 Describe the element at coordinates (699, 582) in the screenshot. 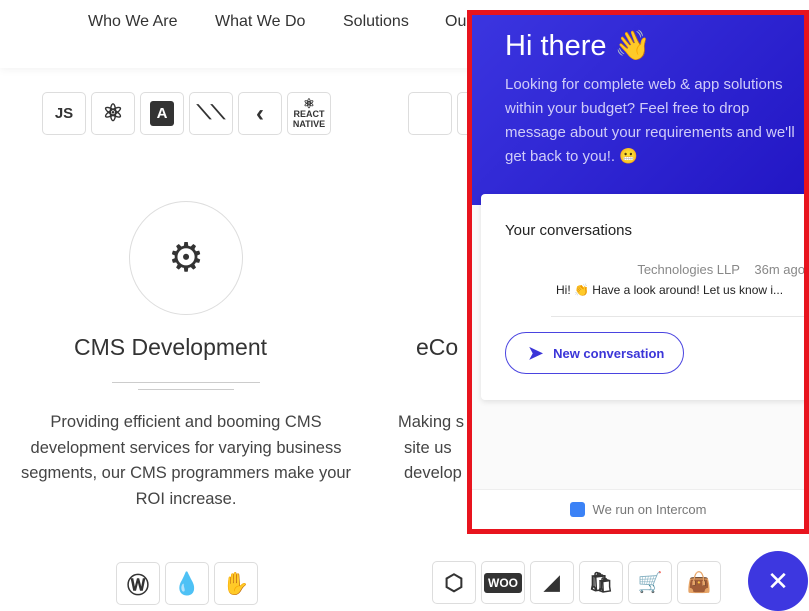

I see `prestashop-icon: 👜` at that location.